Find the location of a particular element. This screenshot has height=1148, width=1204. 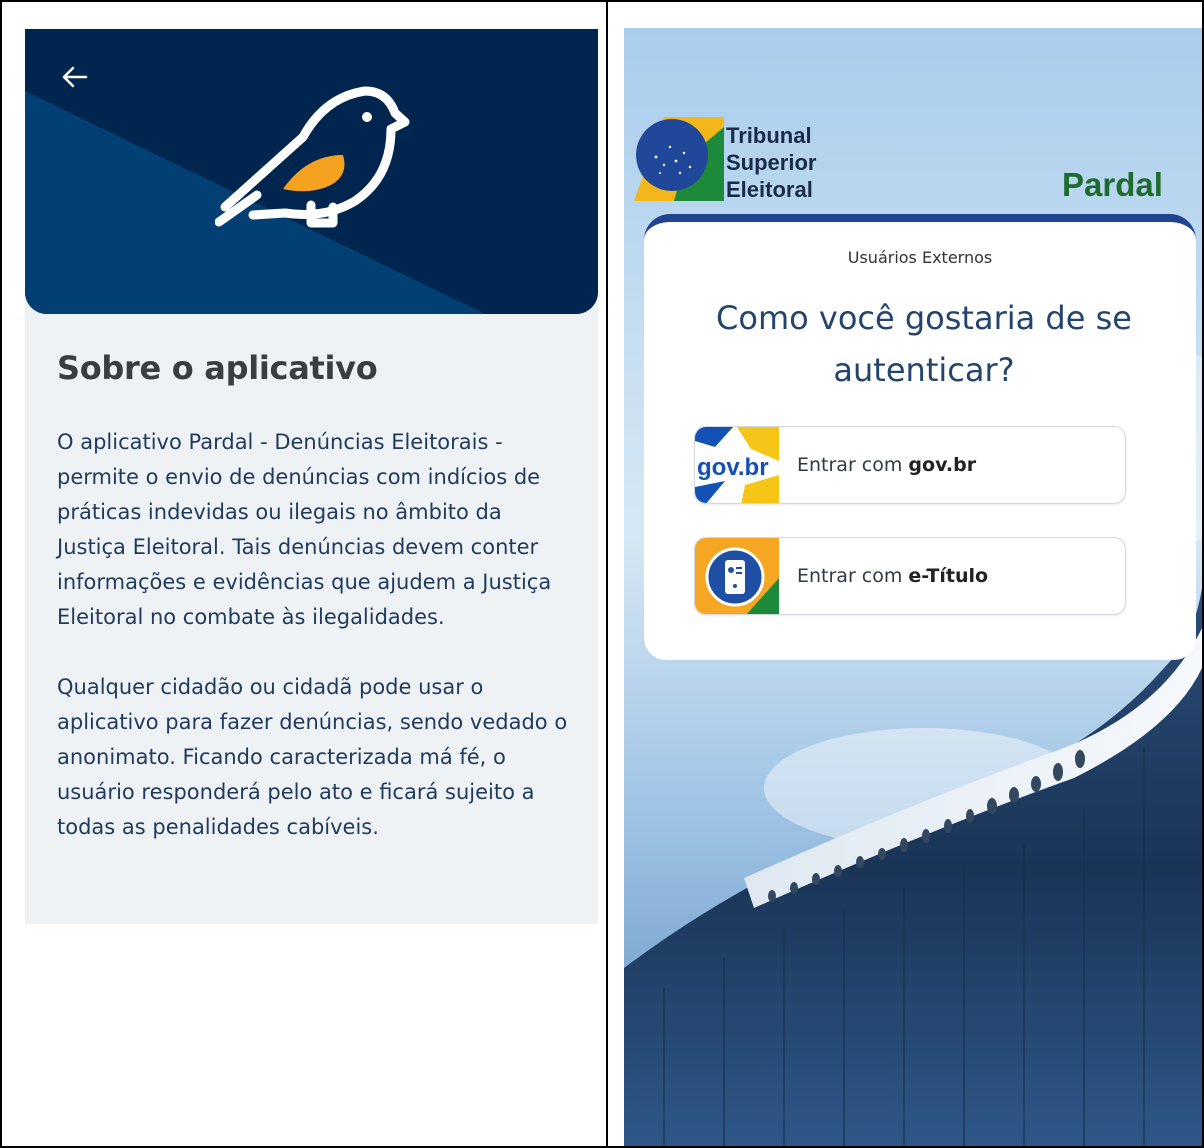

tse-logo-icon is located at coordinates (679, 159).